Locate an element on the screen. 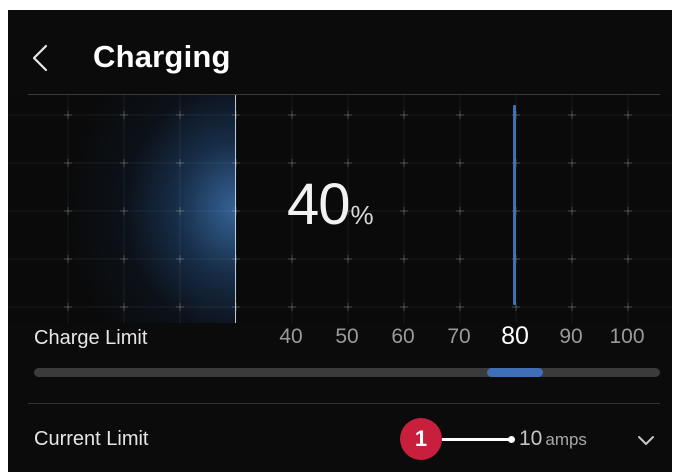 The height and width of the screenshot is (472, 679). callout-badge: 1 is located at coordinates (421, 439).